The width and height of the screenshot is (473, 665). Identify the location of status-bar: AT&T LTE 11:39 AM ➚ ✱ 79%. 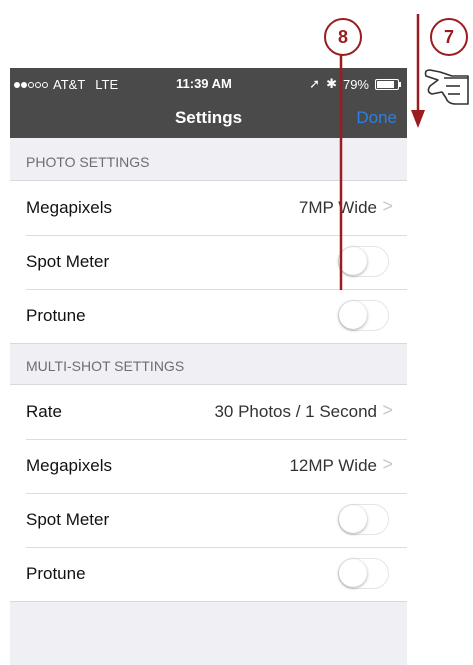
(208, 83).